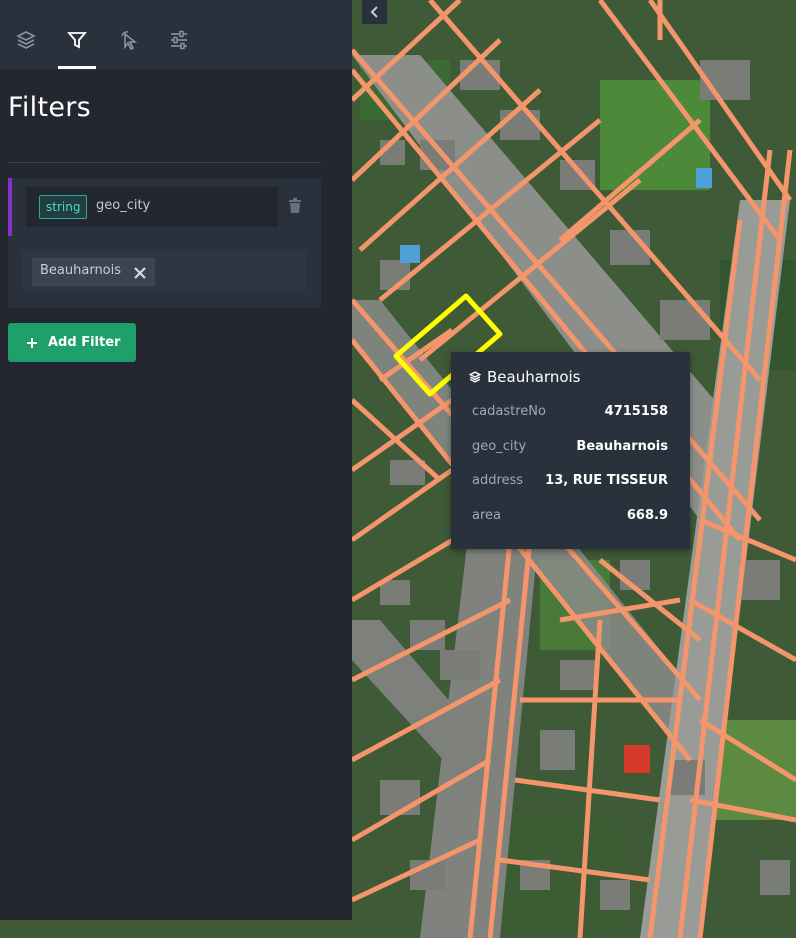 The image size is (796, 938). Describe the element at coordinates (570, 411) in the screenshot. I see `tooltip-row: cadastreNo 4715158` at that location.